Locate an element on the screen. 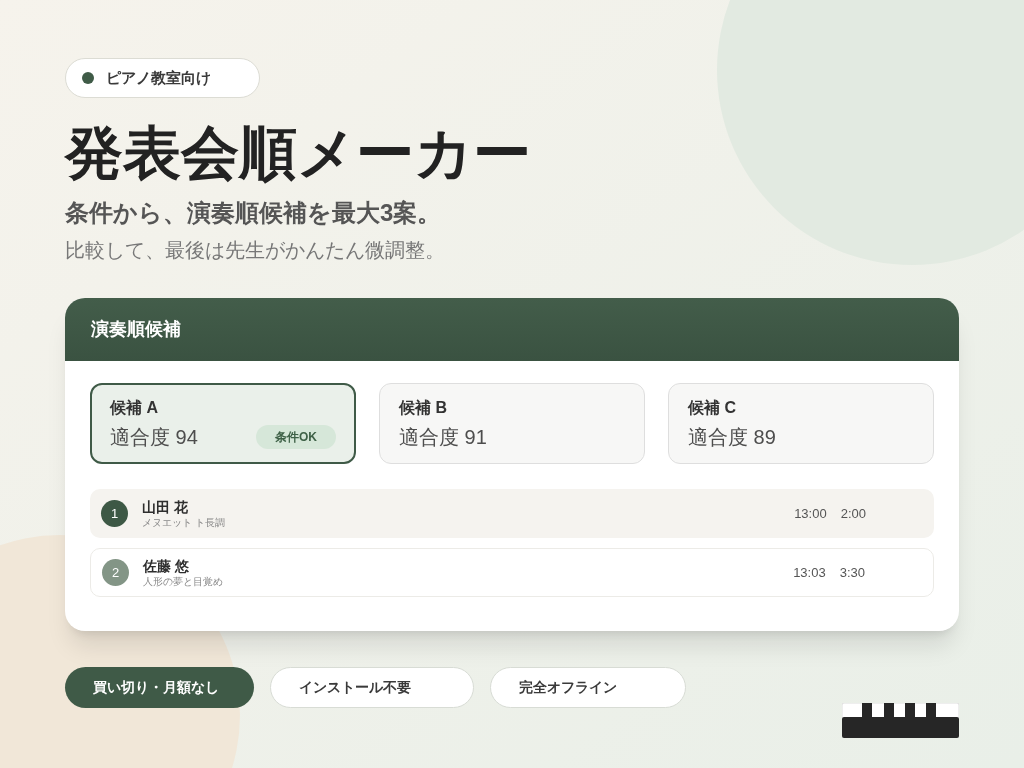 The image size is (1024, 768). description: 比較して、最後は先生がかんたん微調整。 is located at coordinates (255, 250).